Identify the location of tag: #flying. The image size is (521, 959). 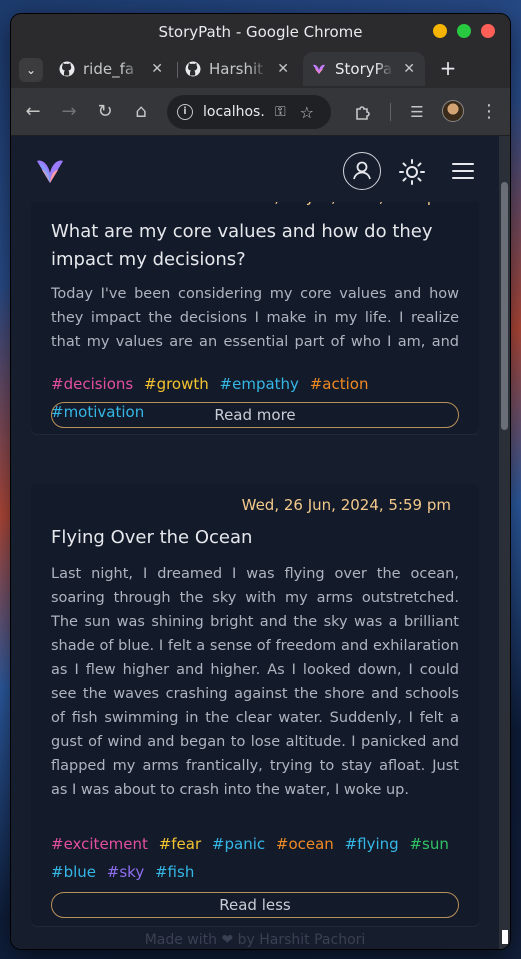
(372, 844).